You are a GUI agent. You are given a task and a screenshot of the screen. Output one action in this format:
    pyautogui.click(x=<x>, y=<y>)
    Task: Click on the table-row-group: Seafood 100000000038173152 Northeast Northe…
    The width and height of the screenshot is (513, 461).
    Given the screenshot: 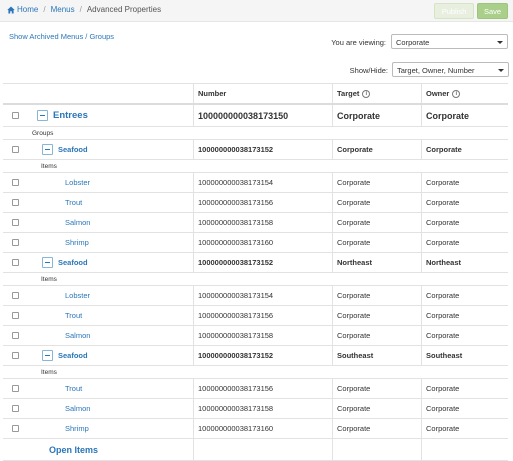 What is the action you would take?
    pyautogui.click(x=255, y=263)
    